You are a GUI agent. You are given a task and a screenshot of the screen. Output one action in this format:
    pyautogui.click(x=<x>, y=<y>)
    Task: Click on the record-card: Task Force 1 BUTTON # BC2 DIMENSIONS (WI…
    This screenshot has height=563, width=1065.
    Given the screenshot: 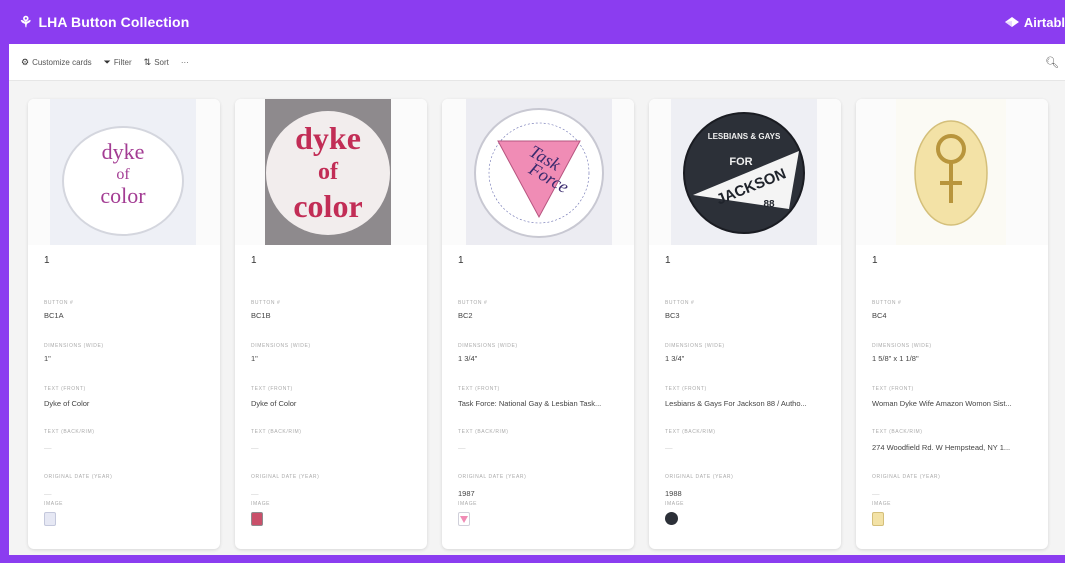 What is the action you would take?
    pyautogui.click(x=538, y=324)
    